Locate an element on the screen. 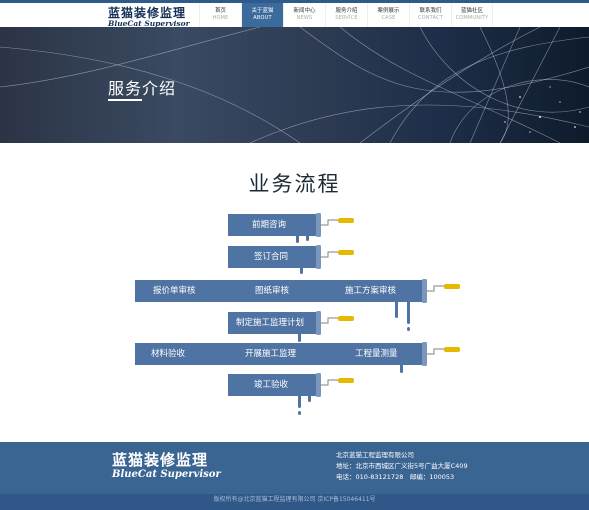  footer-address: 地址：北京市西城区广义街5号广益大厦C409 is located at coordinates (402, 466).